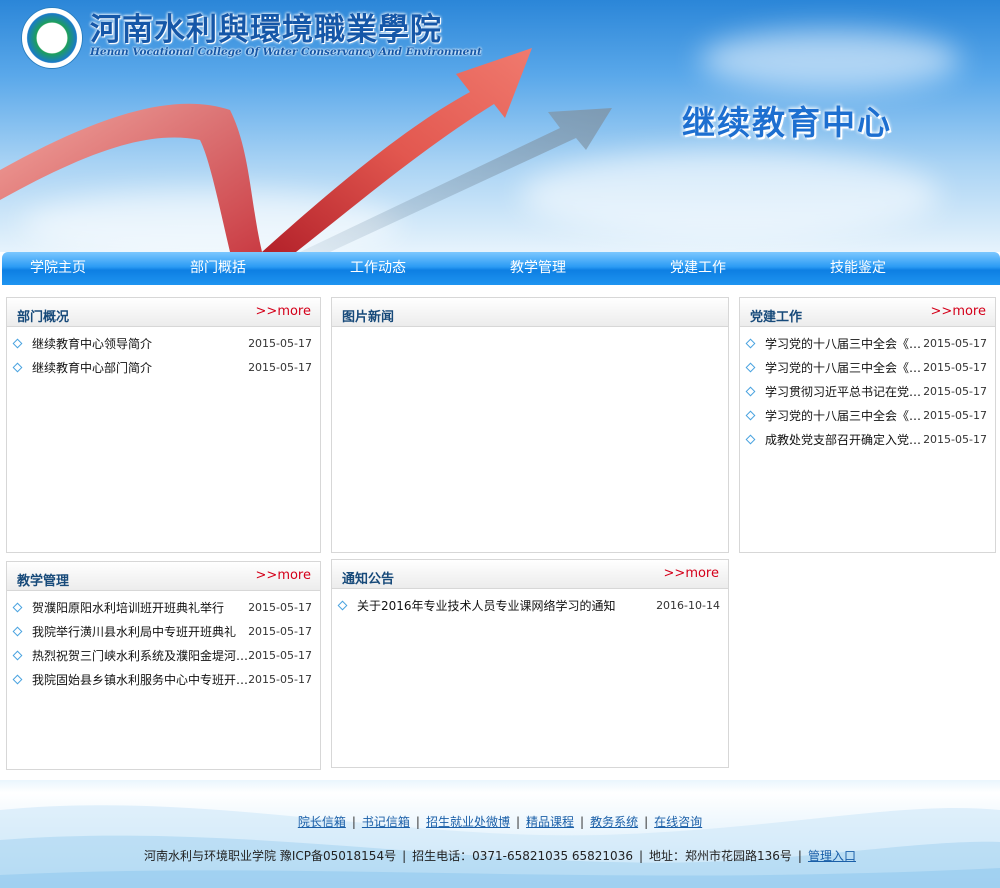 This screenshot has width=1000, height=888. Describe the element at coordinates (787, 122) in the screenshot. I see `site-title: 继续教育中心` at that location.